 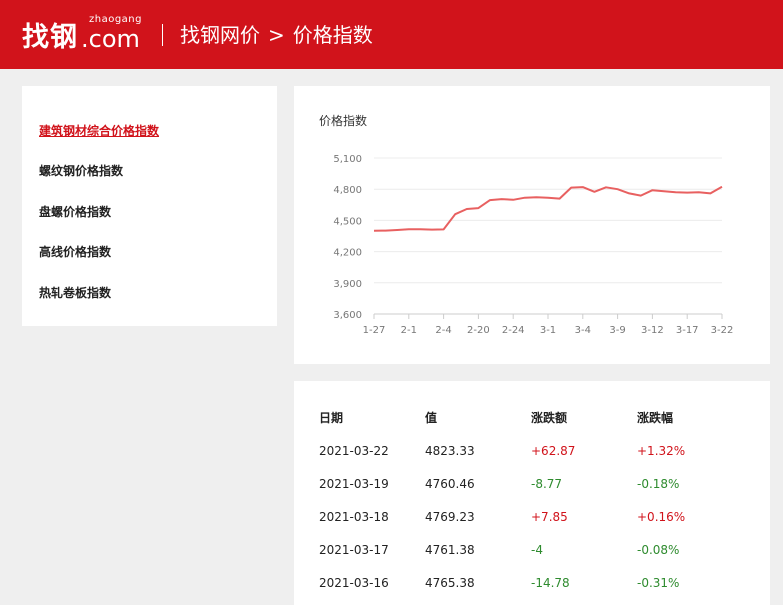 I want to click on table-header-value: 值, so click(x=431, y=418).